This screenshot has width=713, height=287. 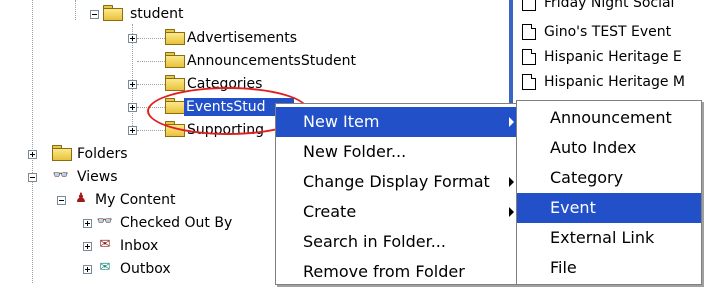 What do you see at coordinates (609, 268) in the screenshot?
I see `submenu-item-file: File` at bounding box center [609, 268].